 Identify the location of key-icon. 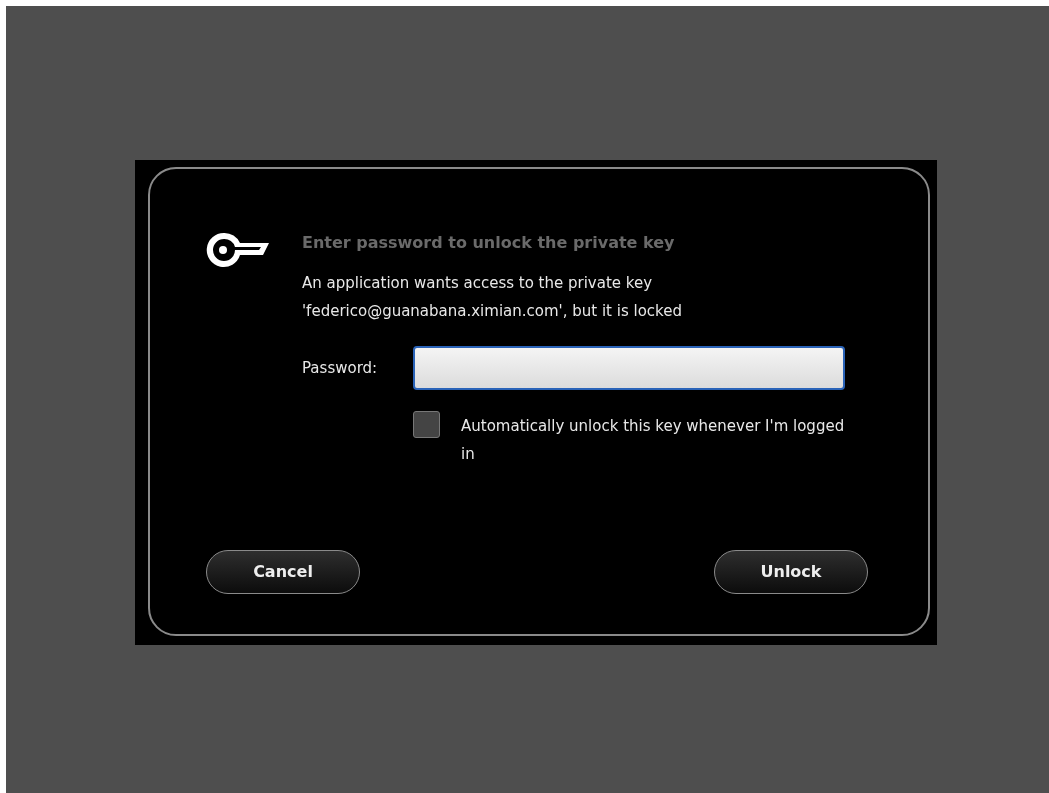
(238, 250).